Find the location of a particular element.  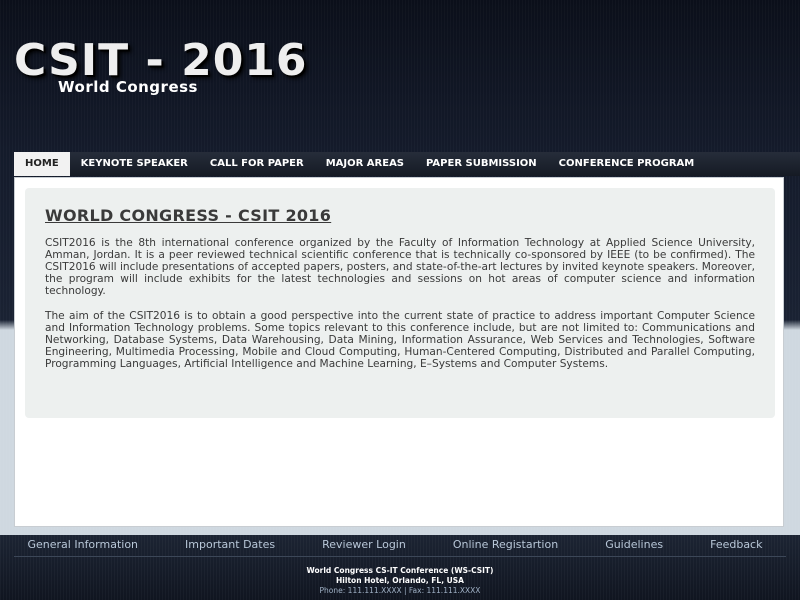

nav-item-major-areas: MAJOR AREAS is located at coordinates (365, 164).